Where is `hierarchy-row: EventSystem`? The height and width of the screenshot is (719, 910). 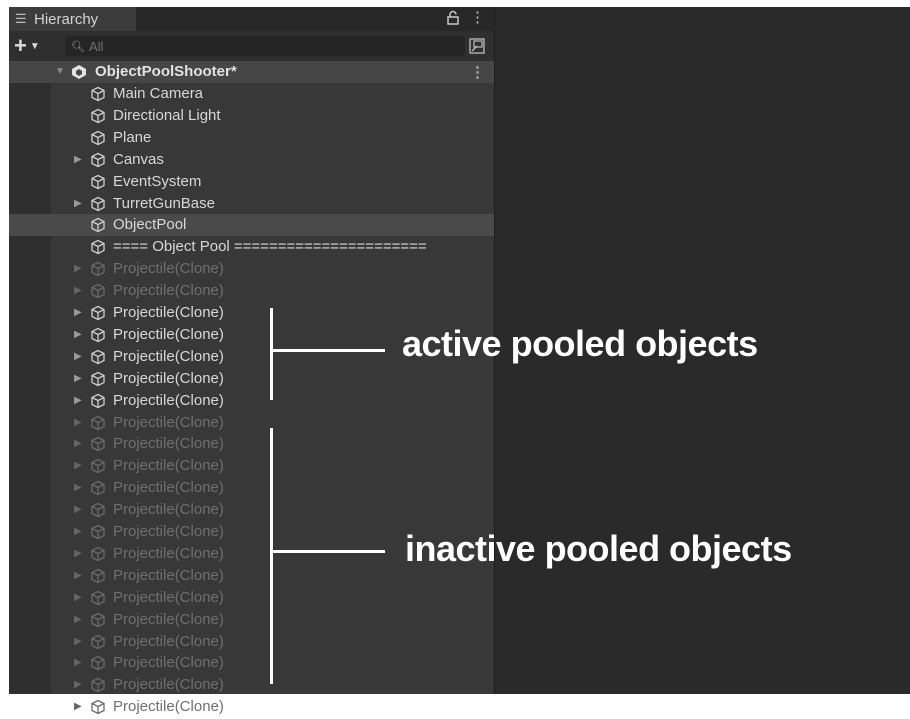 hierarchy-row: EventSystem is located at coordinates (251, 182).